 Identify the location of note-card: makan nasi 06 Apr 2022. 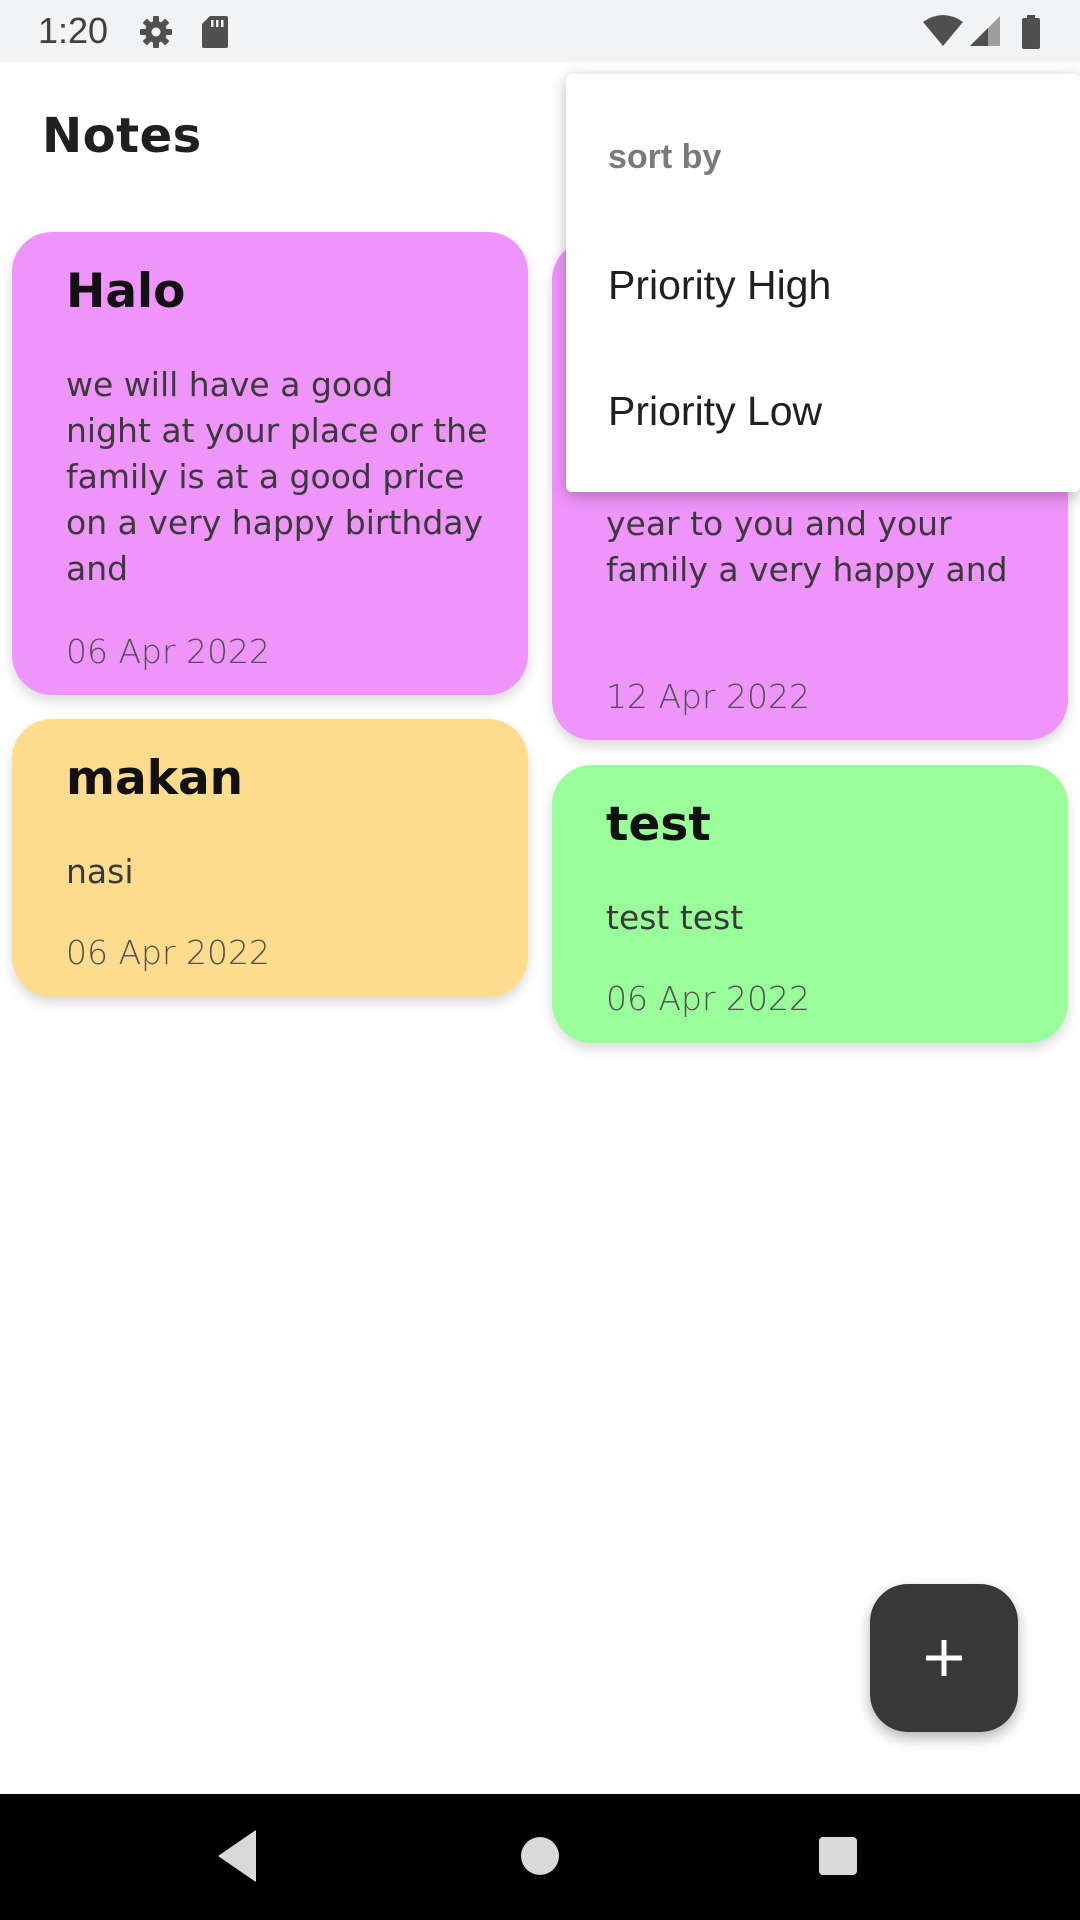
(270, 858).